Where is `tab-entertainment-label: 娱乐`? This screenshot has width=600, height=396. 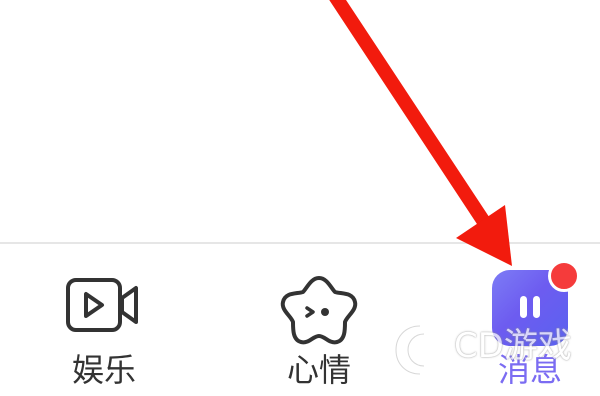
tab-entertainment-label: 娱乐 is located at coordinates (103, 370).